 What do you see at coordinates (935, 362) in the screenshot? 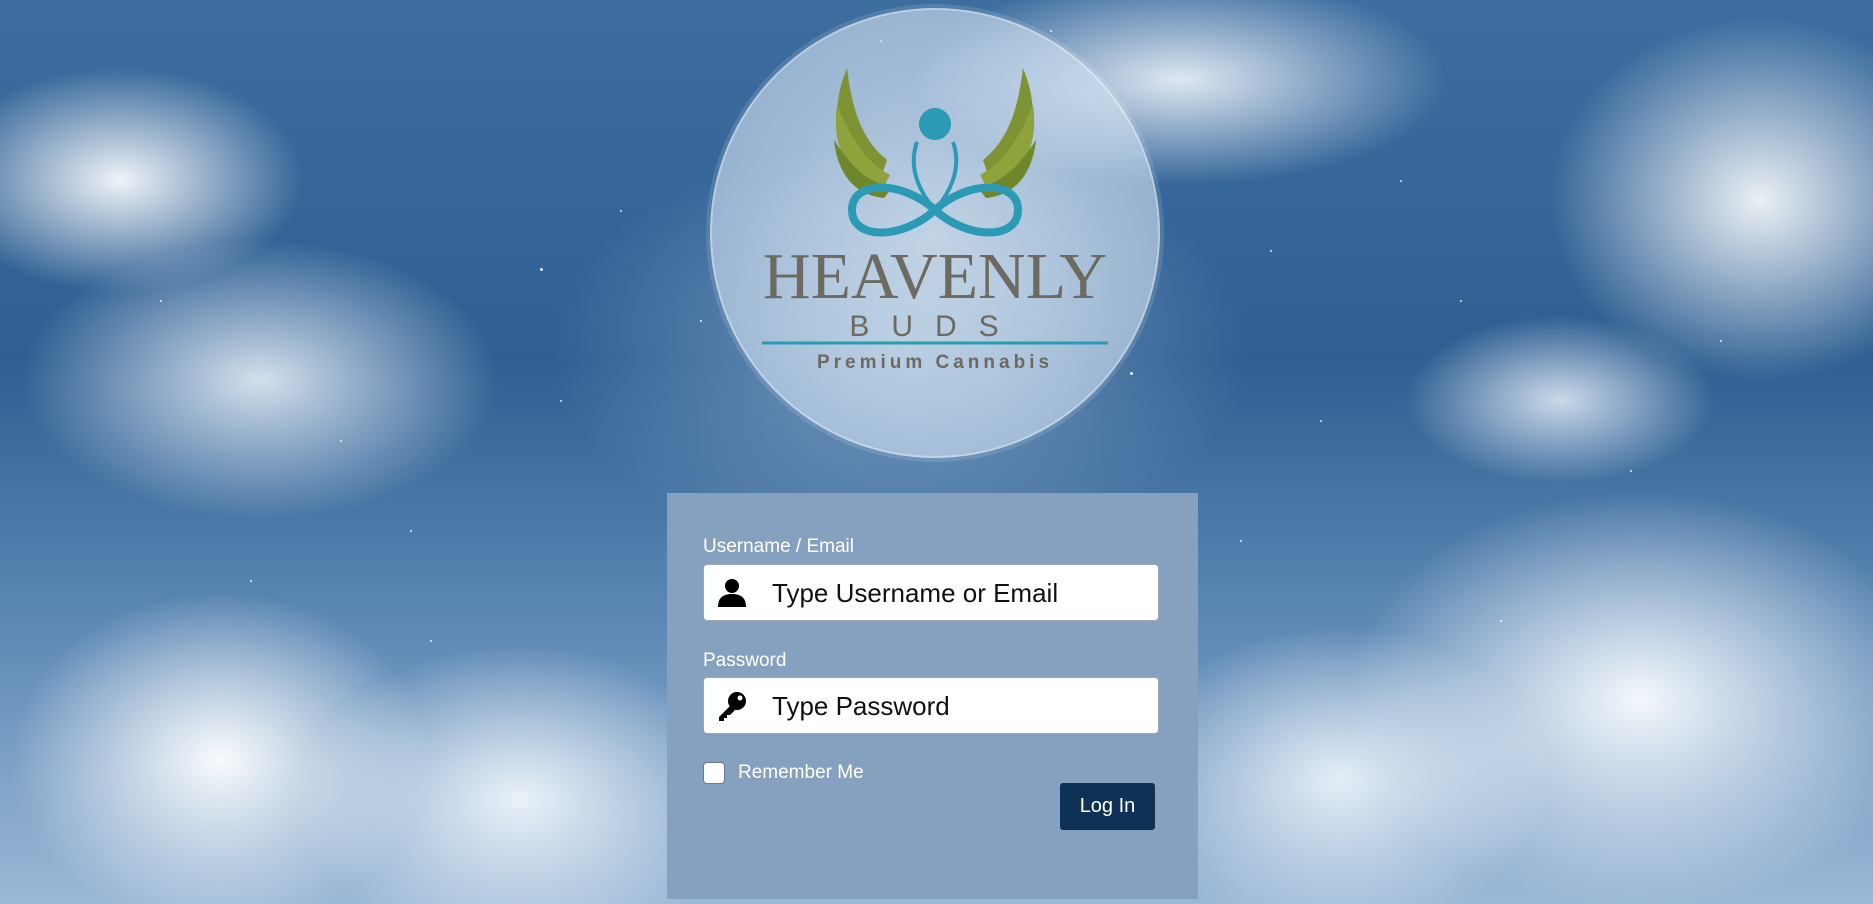
I see `brand-tagline: Premium Cannabis` at bounding box center [935, 362].